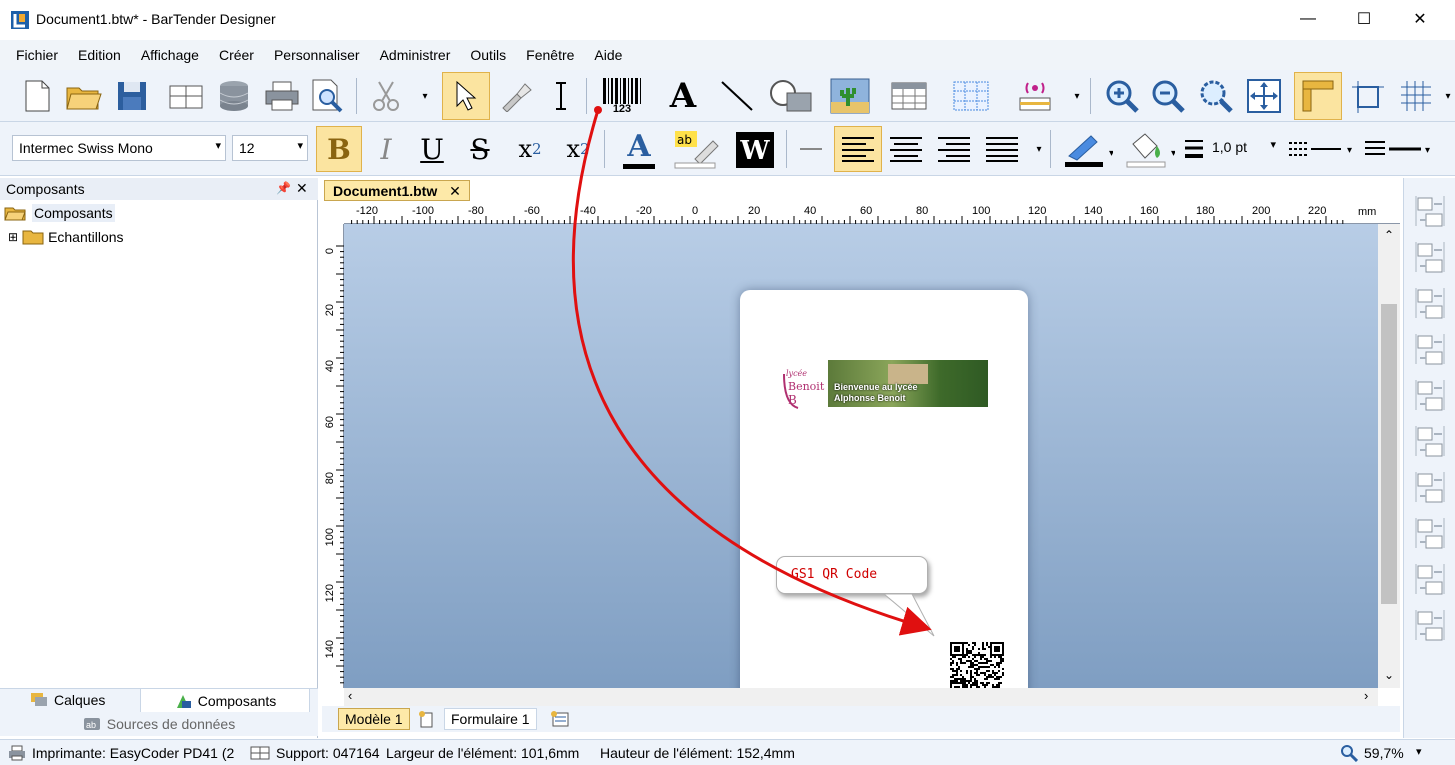 The height and width of the screenshot is (765, 1455). What do you see at coordinates (339, 149) in the screenshot?
I see `bold-icon: B` at bounding box center [339, 149].